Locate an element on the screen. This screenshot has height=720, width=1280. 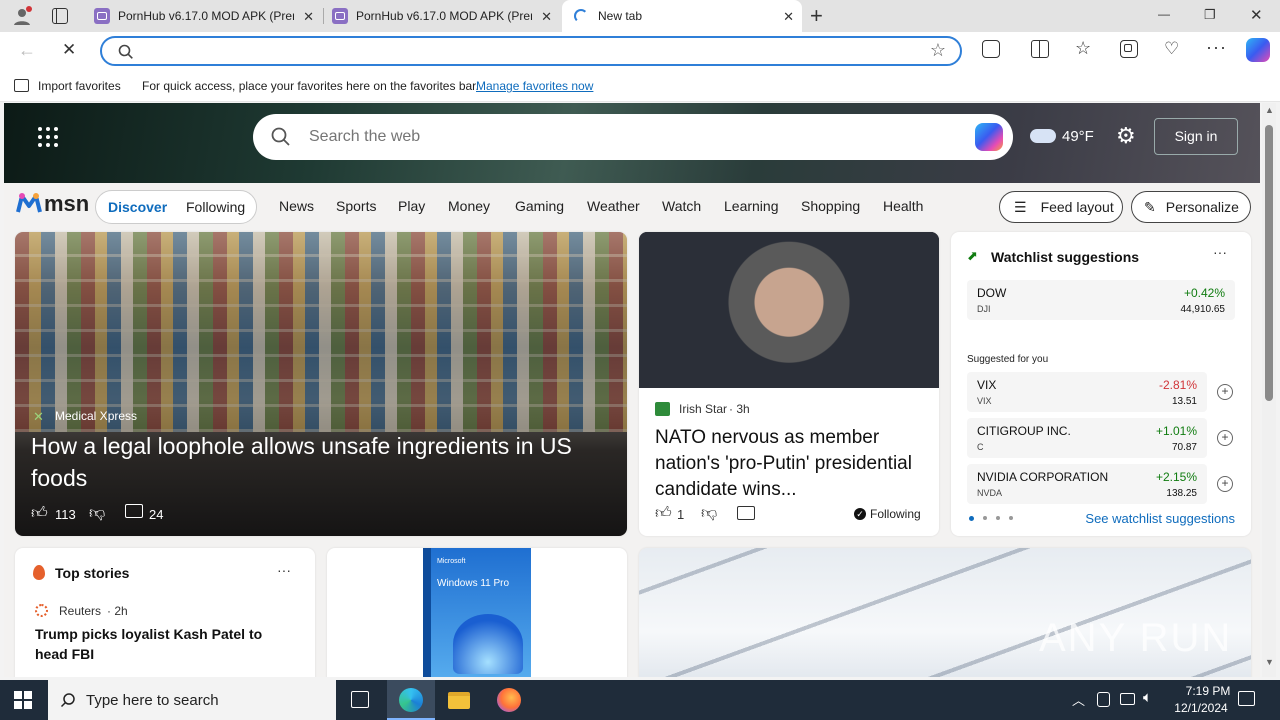
favorite-star-icon: ☆ is located at coordinates (938, 50).